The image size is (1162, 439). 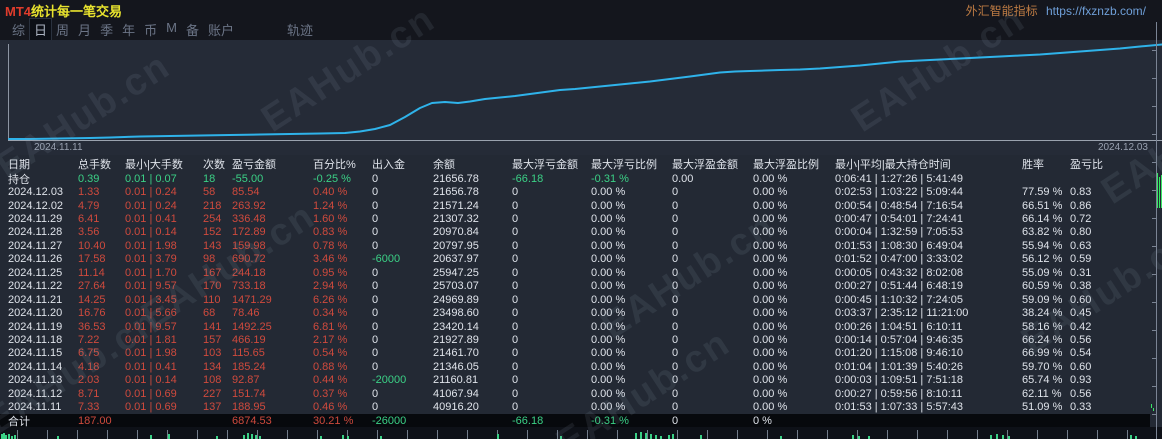 I want to click on table-cell: 85.54, so click(x=246, y=192).